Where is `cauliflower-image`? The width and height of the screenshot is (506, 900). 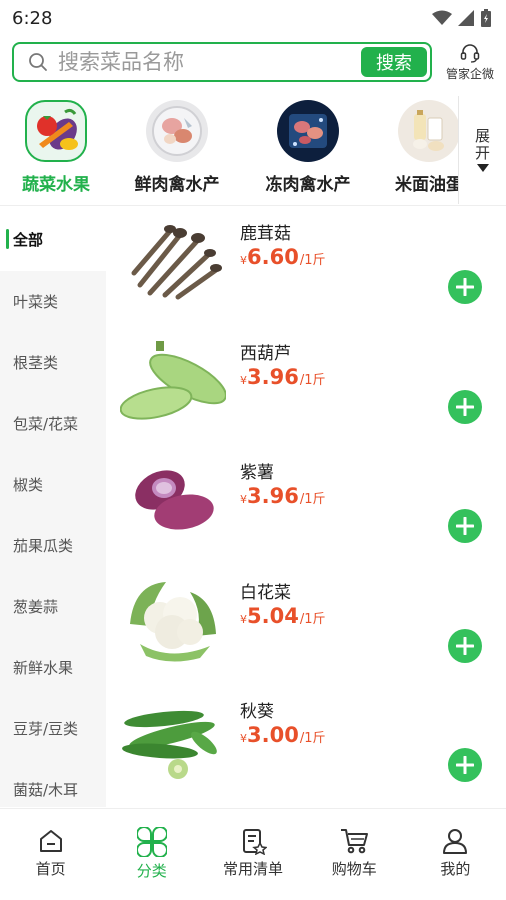
cauliflower-image is located at coordinates (173, 621).